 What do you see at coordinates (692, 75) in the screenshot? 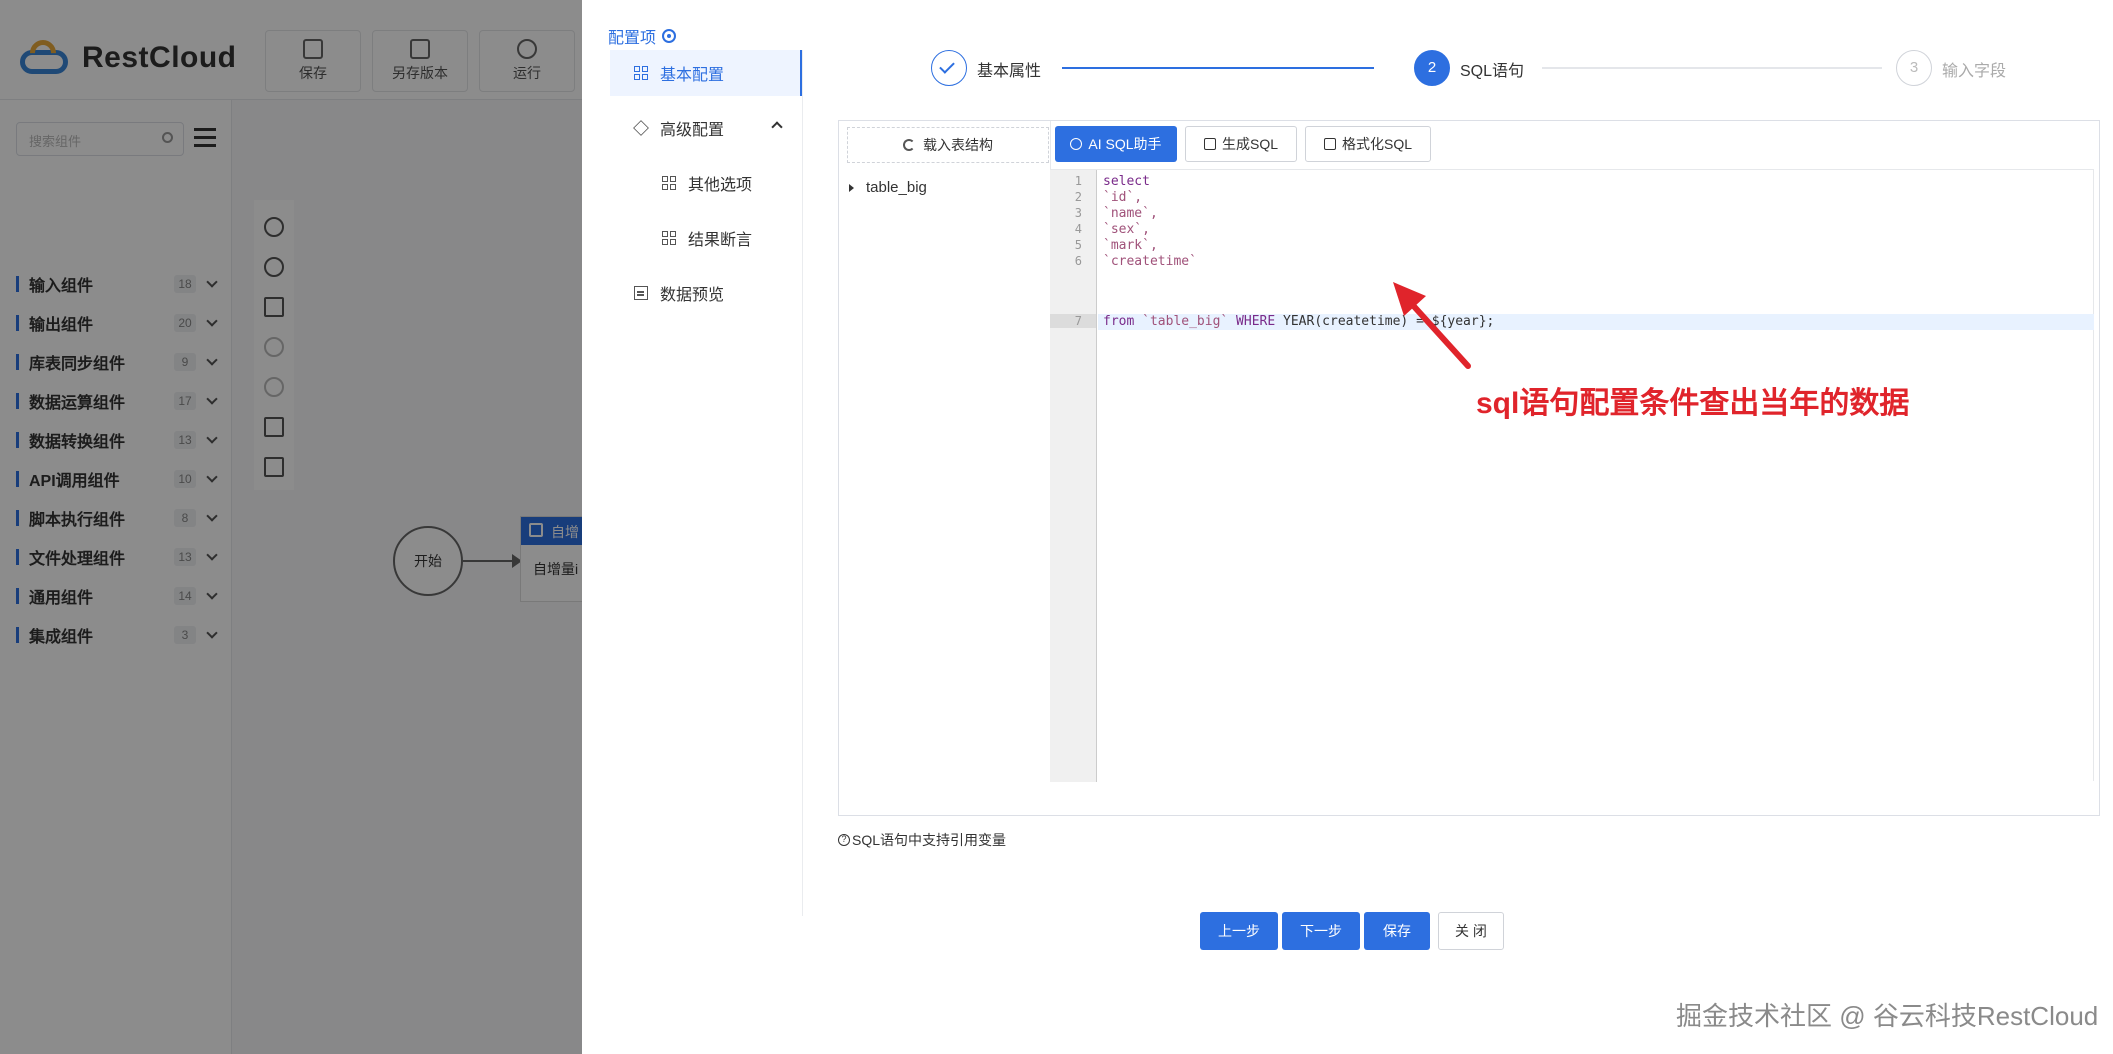
I see `menu-label: 基本配置` at bounding box center [692, 75].